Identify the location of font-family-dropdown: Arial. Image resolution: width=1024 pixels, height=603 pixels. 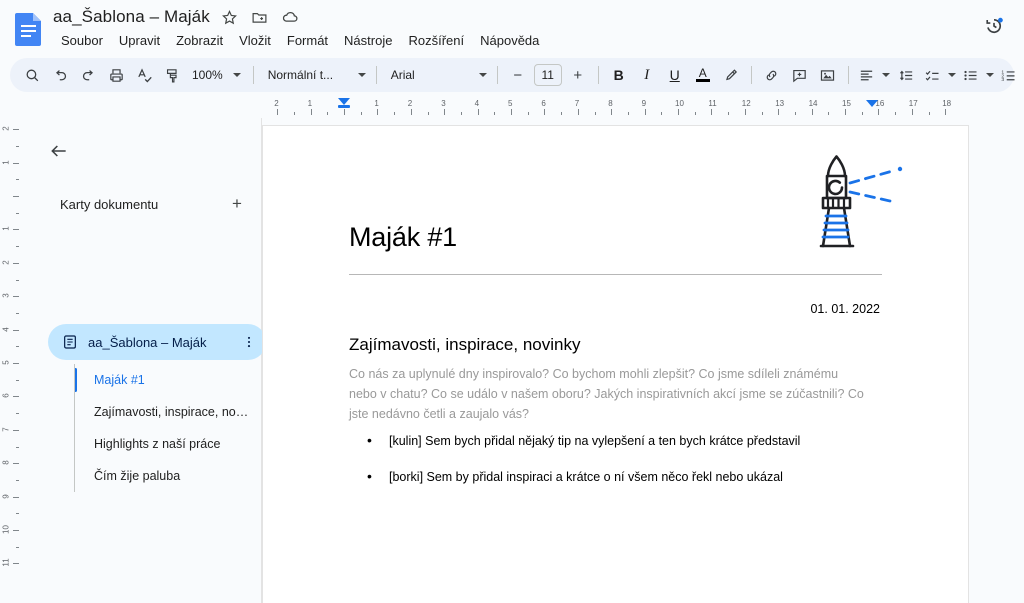
(437, 75).